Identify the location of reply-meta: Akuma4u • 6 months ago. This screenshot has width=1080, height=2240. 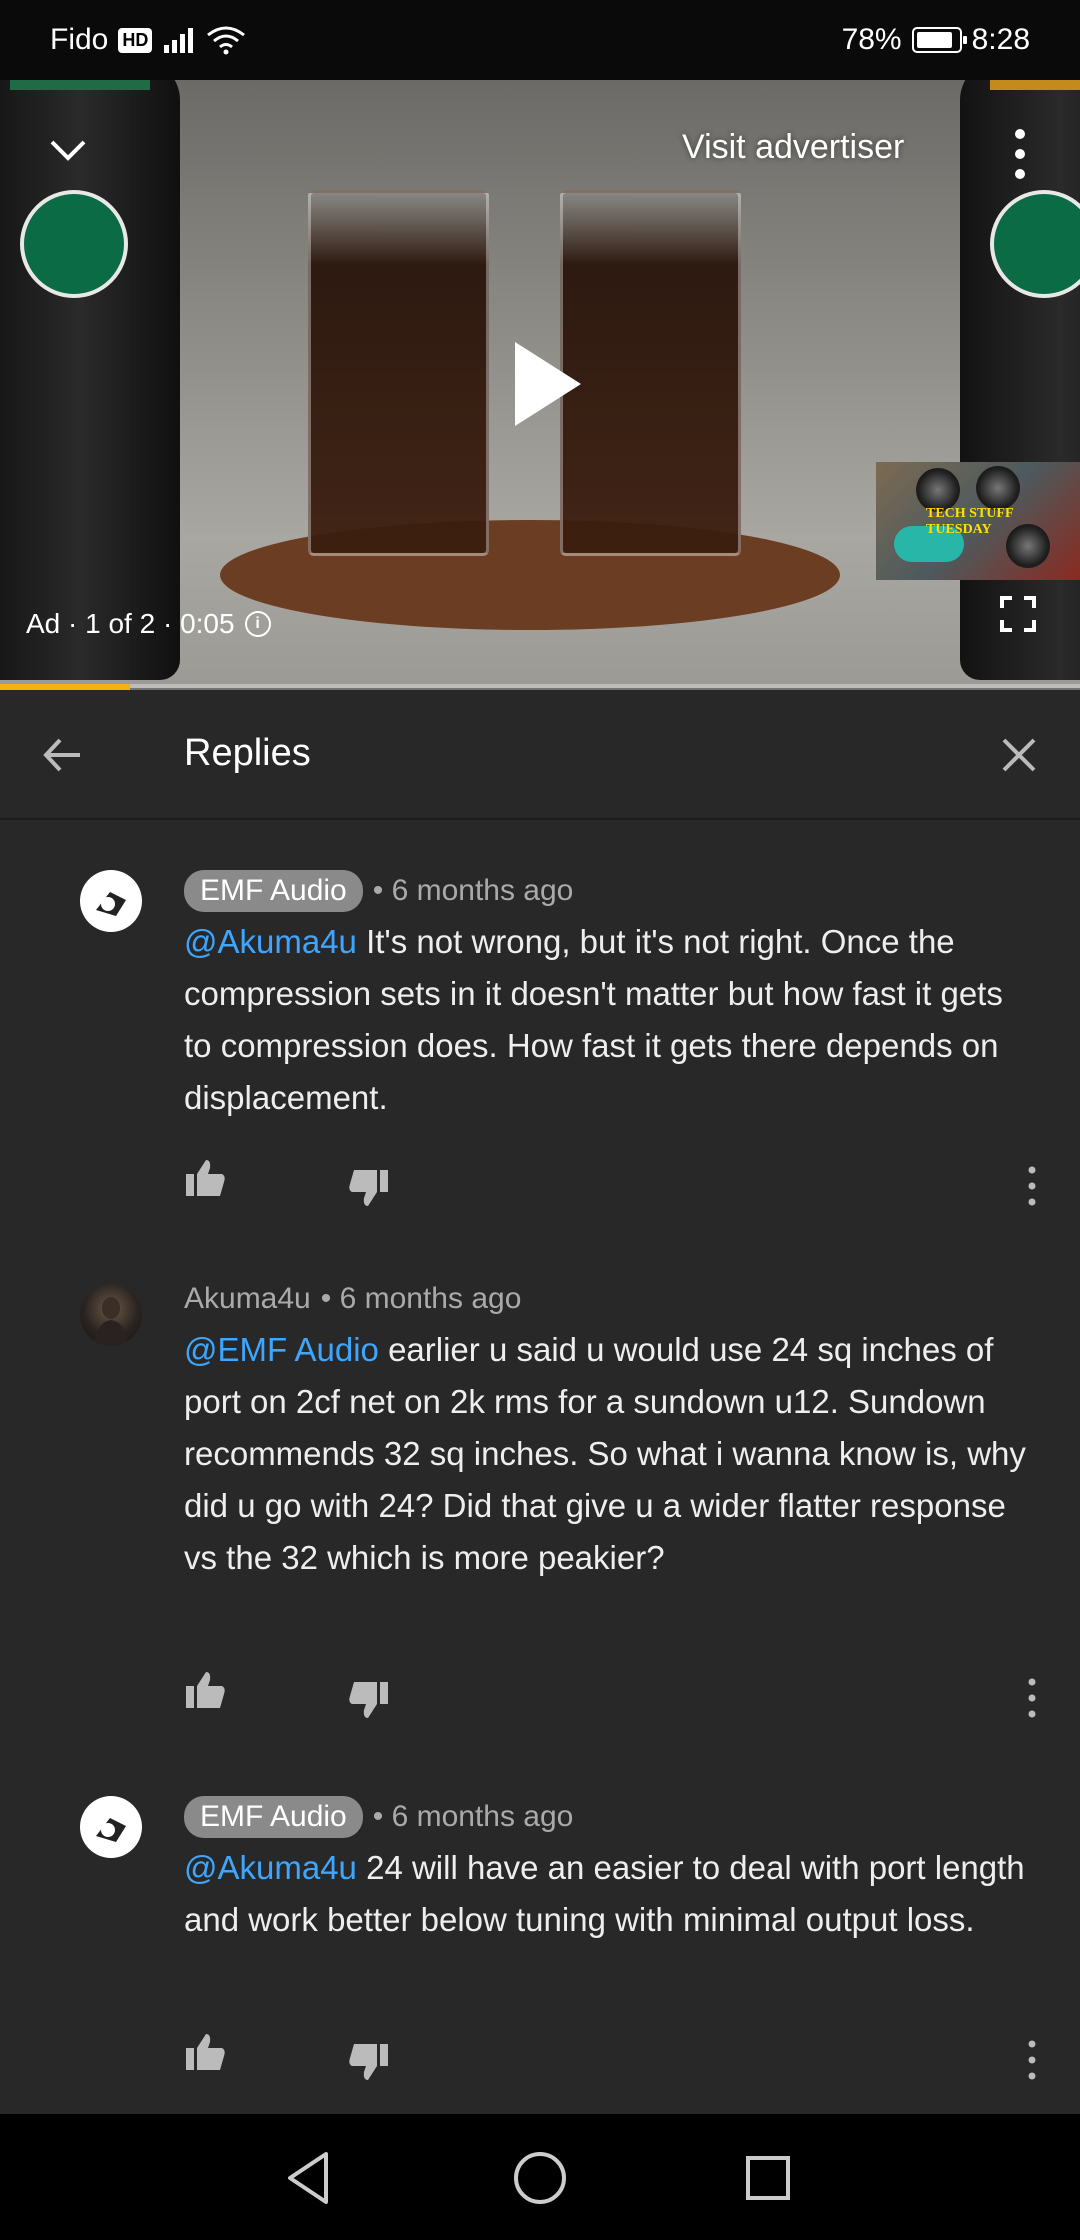
(352, 1299).